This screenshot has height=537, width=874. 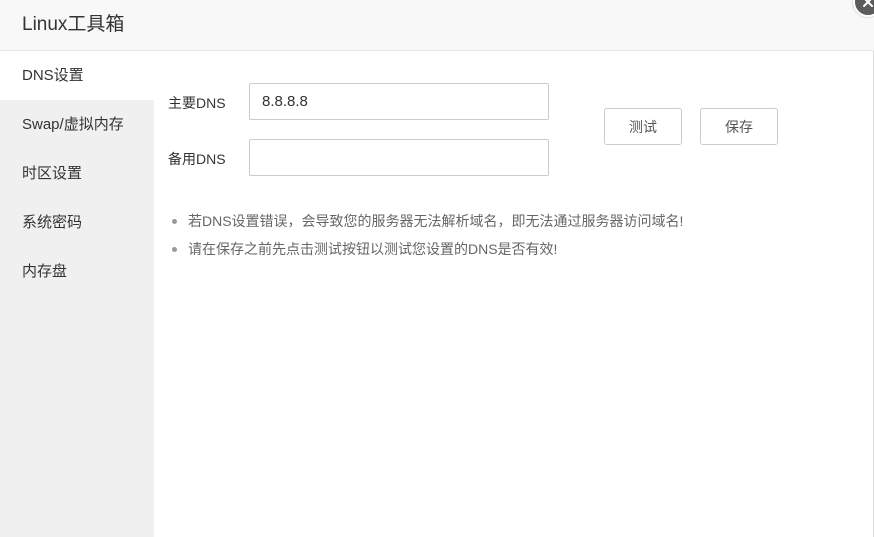 What do you see at coordinates (77, 271) in the screenshot?
I see `sidebar-item-ramdisk: 内存盘` at bounding box center [77, 271].